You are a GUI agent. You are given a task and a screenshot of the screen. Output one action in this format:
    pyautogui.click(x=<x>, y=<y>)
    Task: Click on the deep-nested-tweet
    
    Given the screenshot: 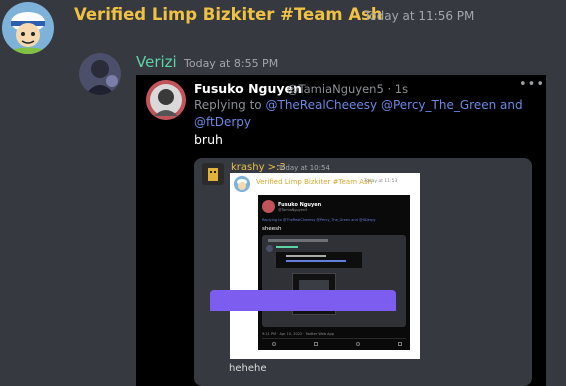 What is the action you would take?
    pyautogui.click(x=319, y=260)
    